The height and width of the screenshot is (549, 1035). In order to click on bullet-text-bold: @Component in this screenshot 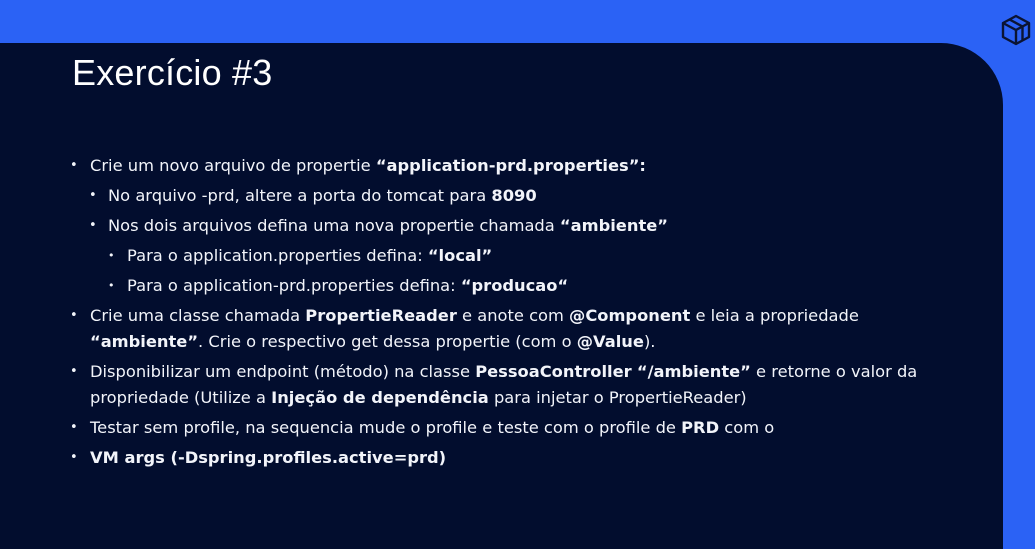, I will do `click(630, 315)`.